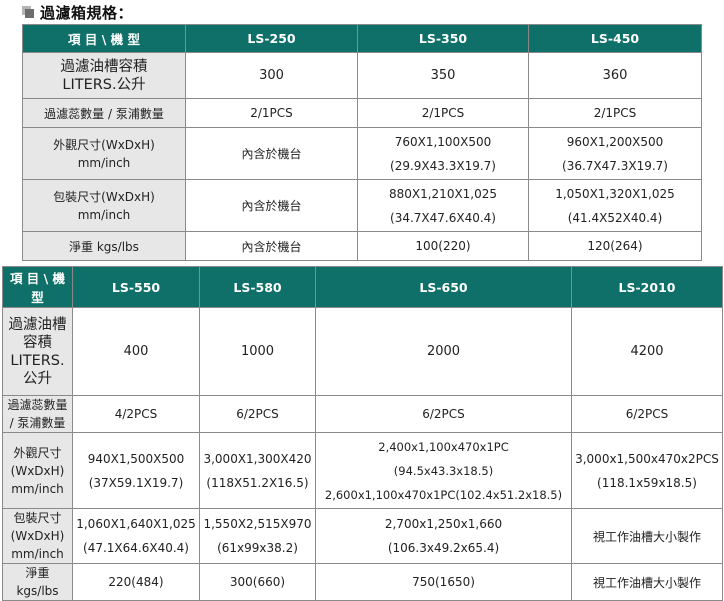  What do you see at coordinates (615, 153) in the screenshot?
I see `table-cell: 960X1,200X500 (36.7X47.3X19.7)` at bounding box center [615, 153].